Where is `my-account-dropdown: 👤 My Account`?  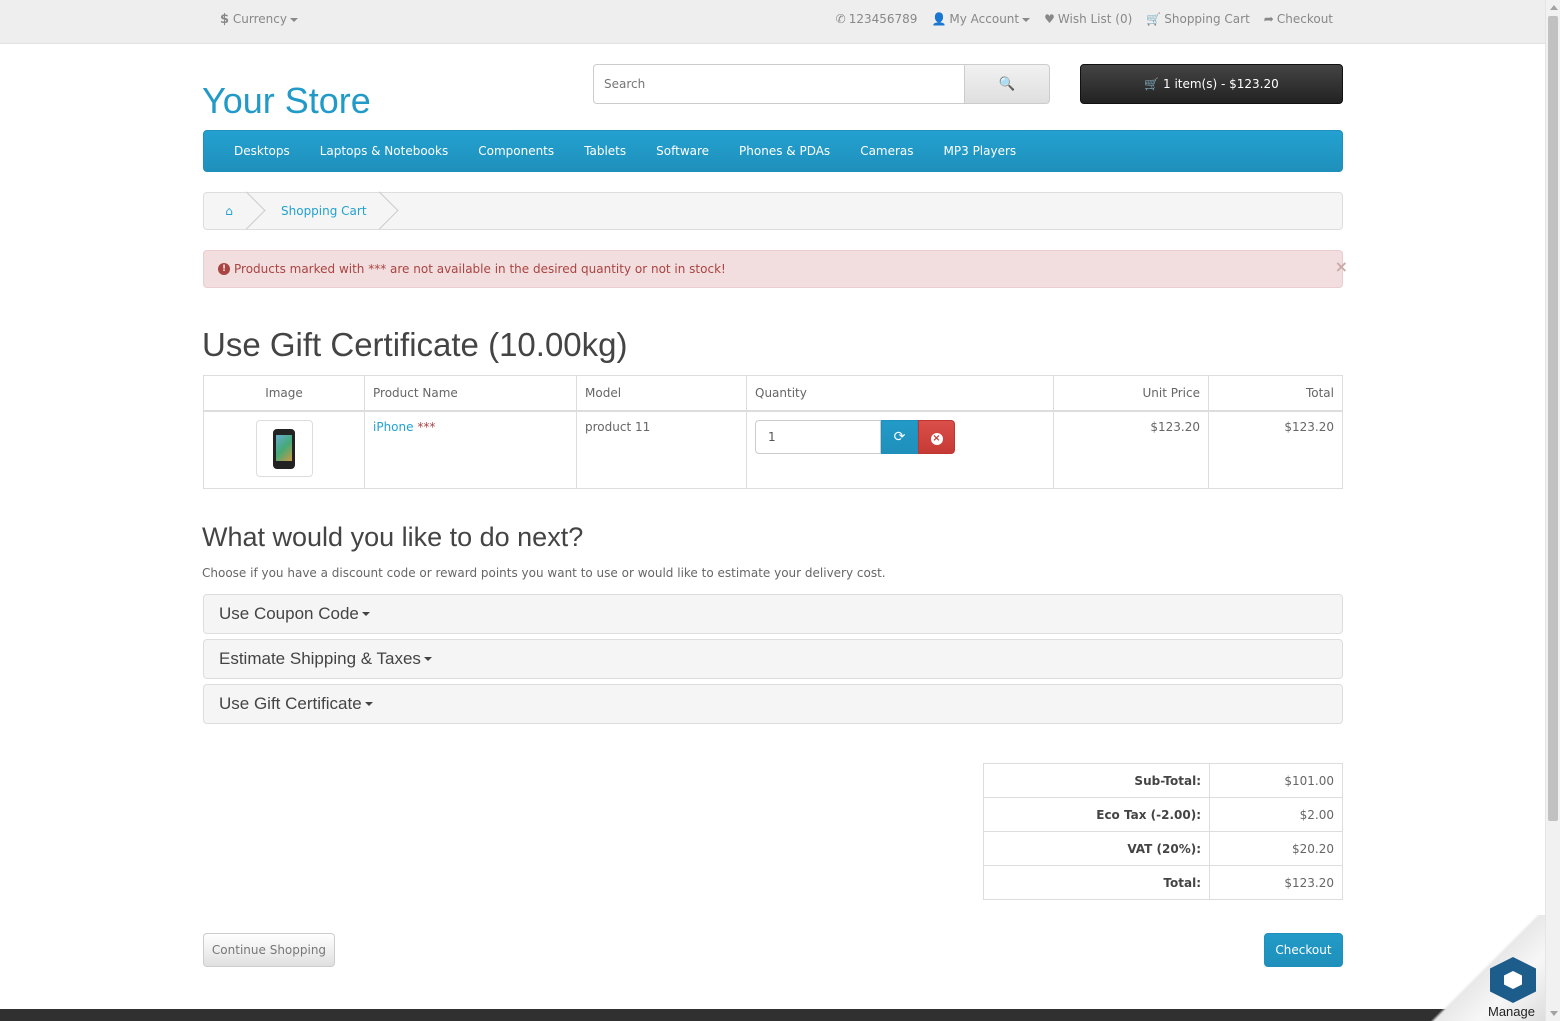
my-account-dropdown: 👤 My Account is located at coordinates (981, 19).